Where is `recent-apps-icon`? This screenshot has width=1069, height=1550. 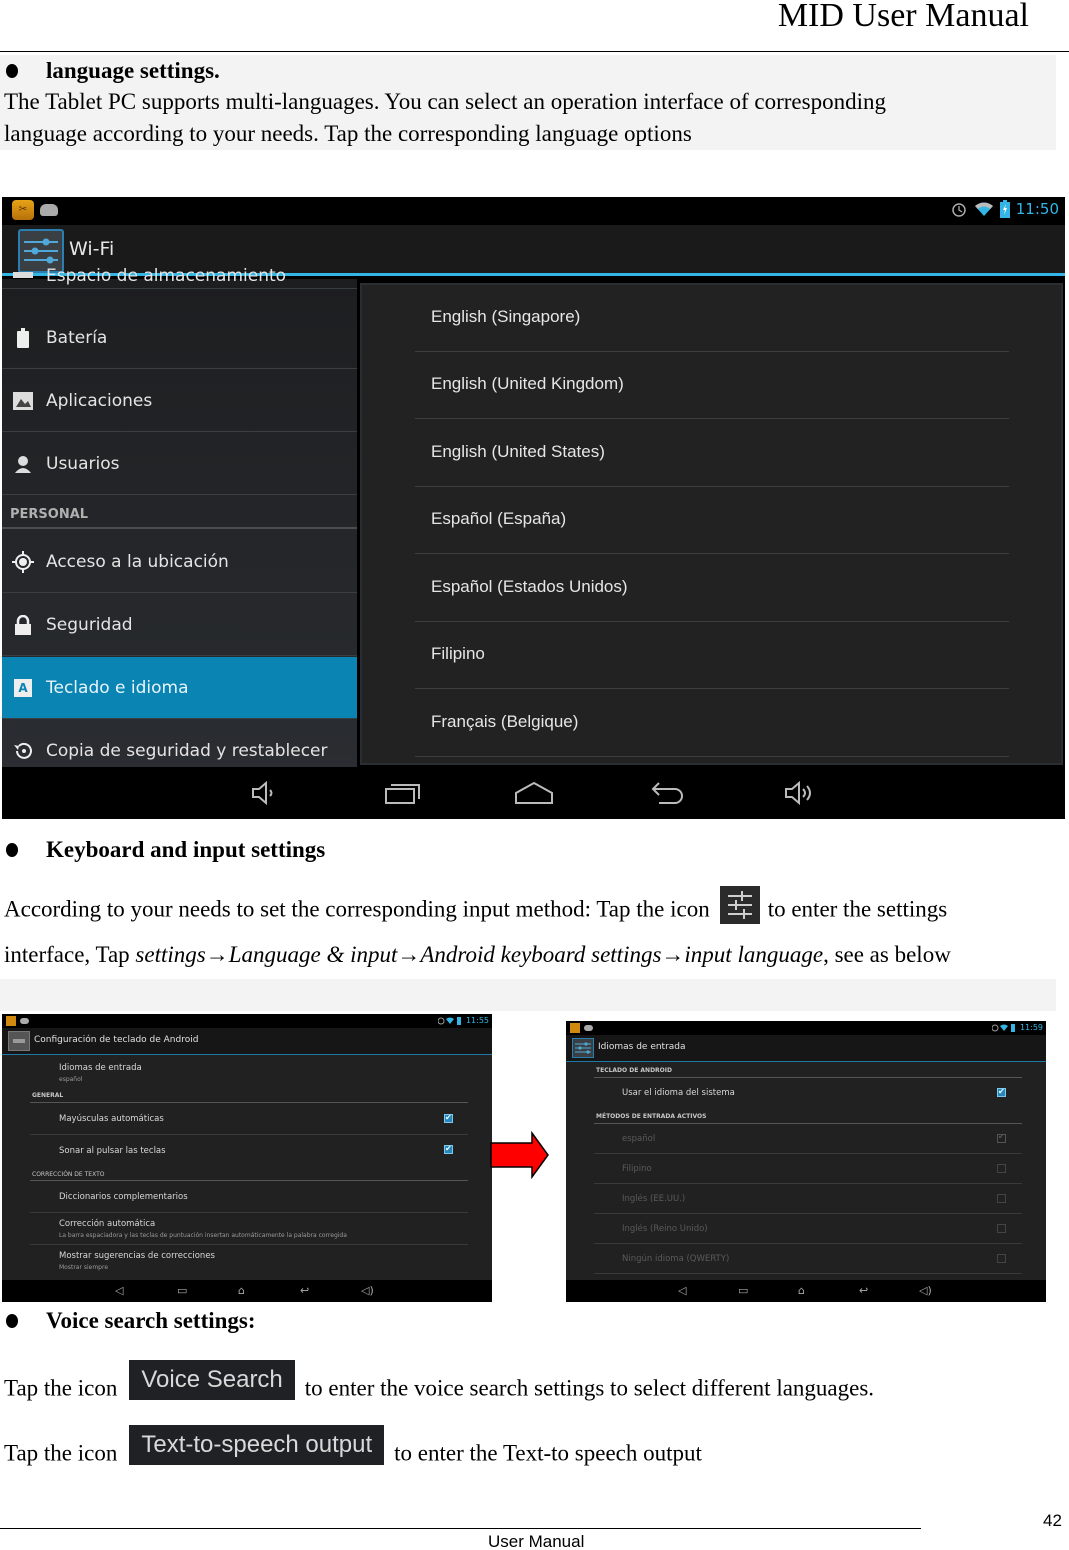 recent-apps-icon is located at coordinates (403, 793).